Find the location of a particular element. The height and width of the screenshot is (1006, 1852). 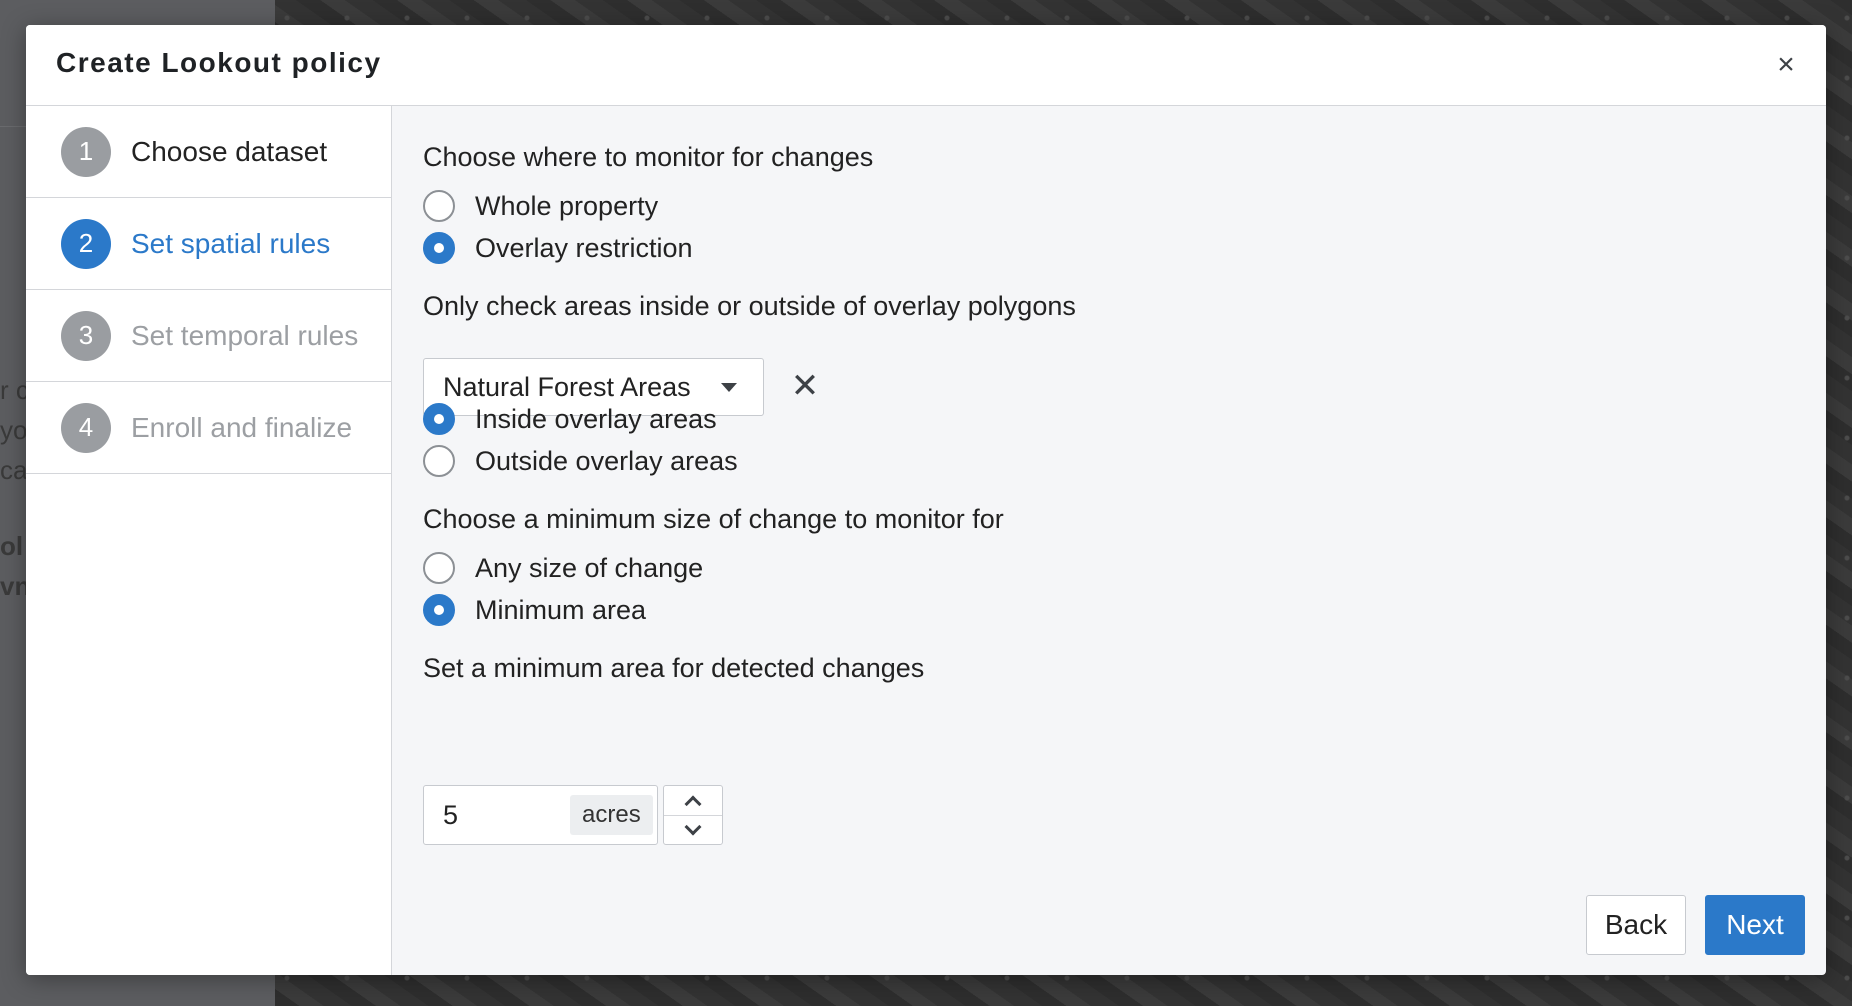

step-enroll-and-finalize: 4 Enroll and finalize is located at coordinates (208, 428).